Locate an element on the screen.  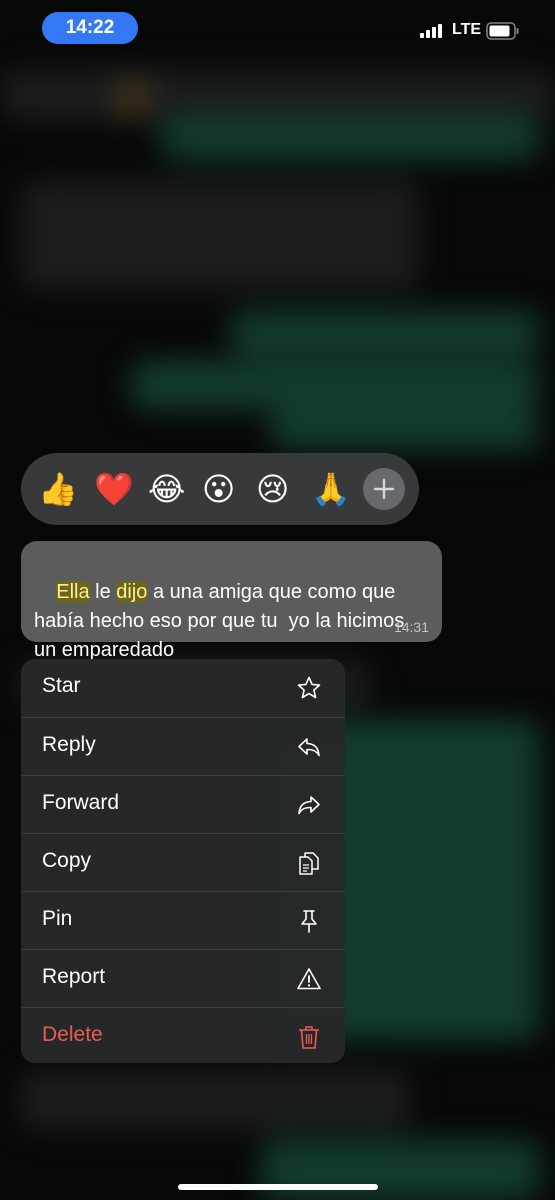
menu-item-report: Report is located at coordinates (183, 978).